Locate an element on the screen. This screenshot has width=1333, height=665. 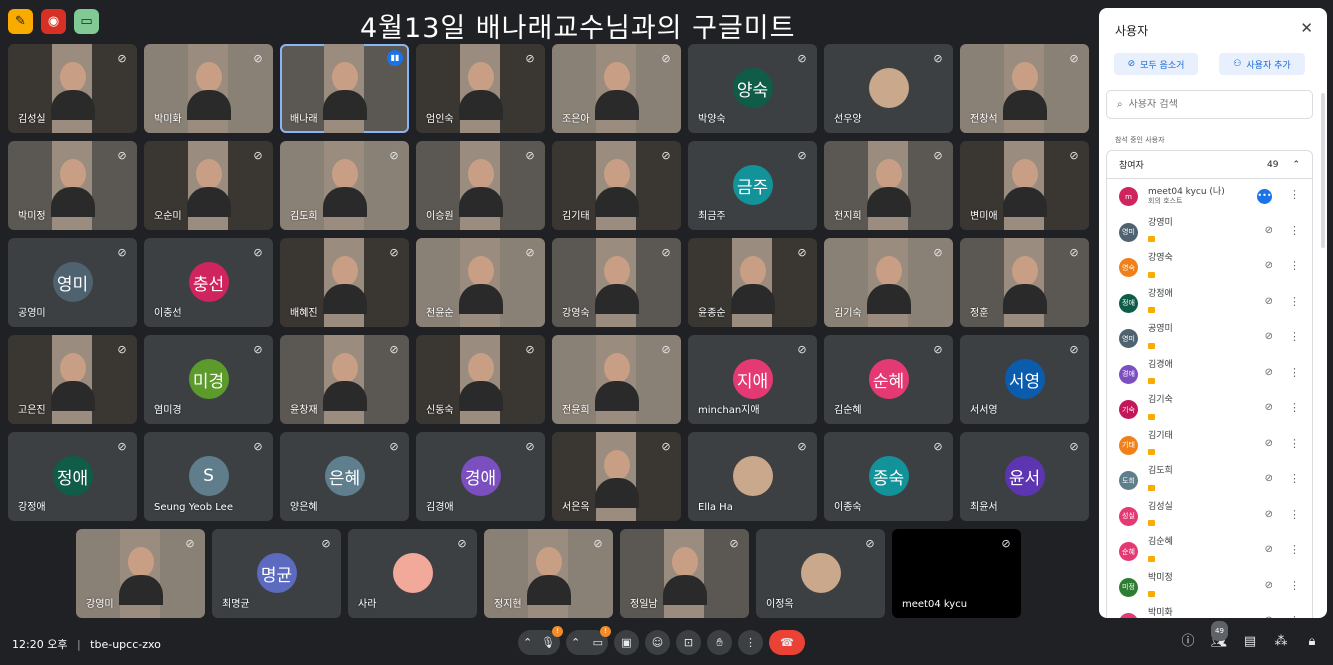
participant-tile: 충선 ⊘ 이충선 is located at coordinates (208, 282).